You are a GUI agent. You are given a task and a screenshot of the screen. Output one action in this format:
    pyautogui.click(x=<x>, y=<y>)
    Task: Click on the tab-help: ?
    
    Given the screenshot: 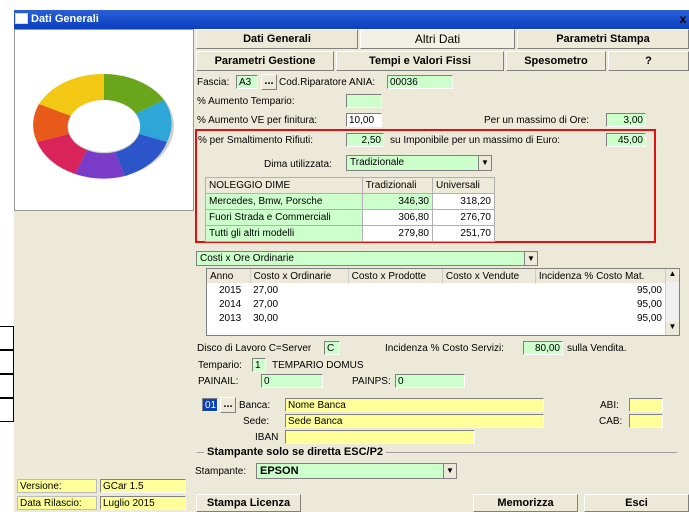 What is the action you would take?
    pyautogui.click(x=648, y=61)
    